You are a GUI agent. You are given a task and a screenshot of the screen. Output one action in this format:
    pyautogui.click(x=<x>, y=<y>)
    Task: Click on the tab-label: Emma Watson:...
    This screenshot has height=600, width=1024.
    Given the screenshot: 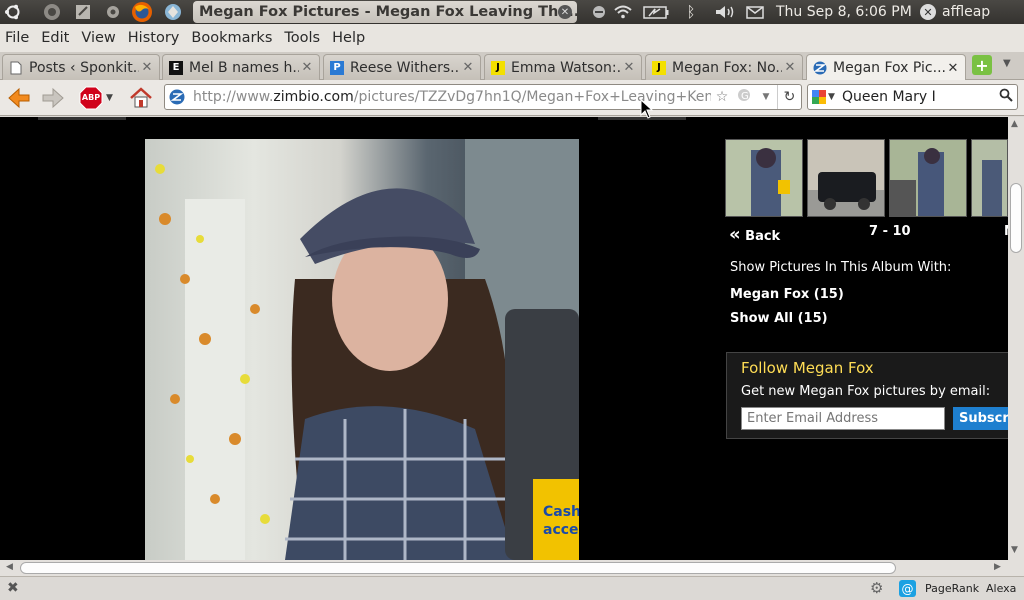 What is the action you would take?
    pyautogui.click(x=566, y=67)
    